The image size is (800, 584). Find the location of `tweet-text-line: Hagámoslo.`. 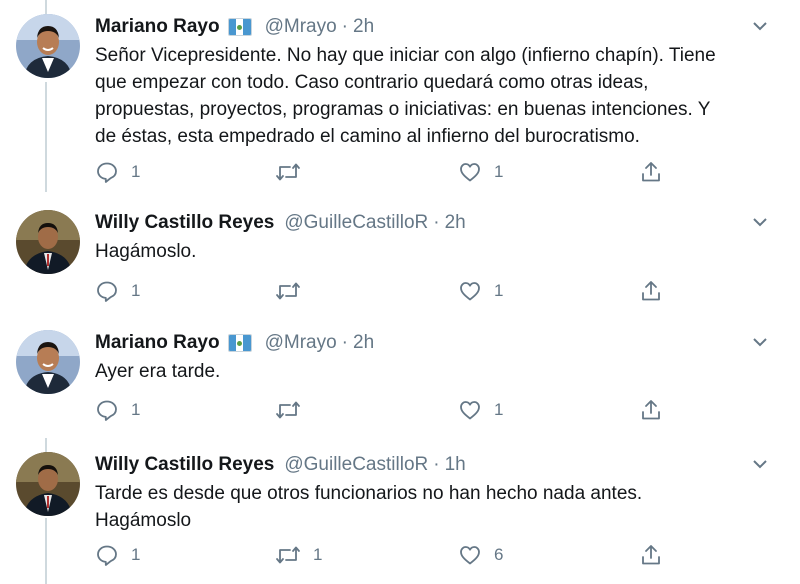

tweet-text-line: Hagámoslo. is located at coordinates (146, 251).